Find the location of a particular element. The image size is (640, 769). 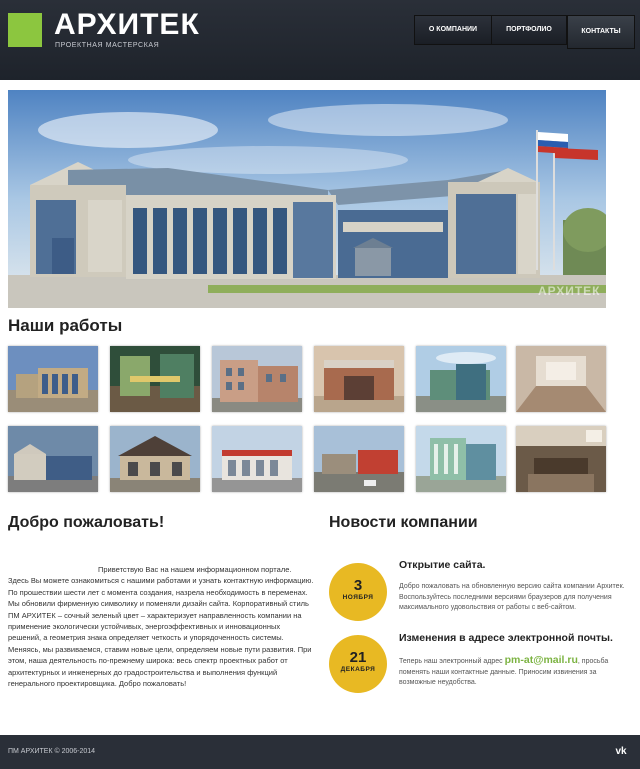

works-title: Наши работы is located at coordinates (65, 325).